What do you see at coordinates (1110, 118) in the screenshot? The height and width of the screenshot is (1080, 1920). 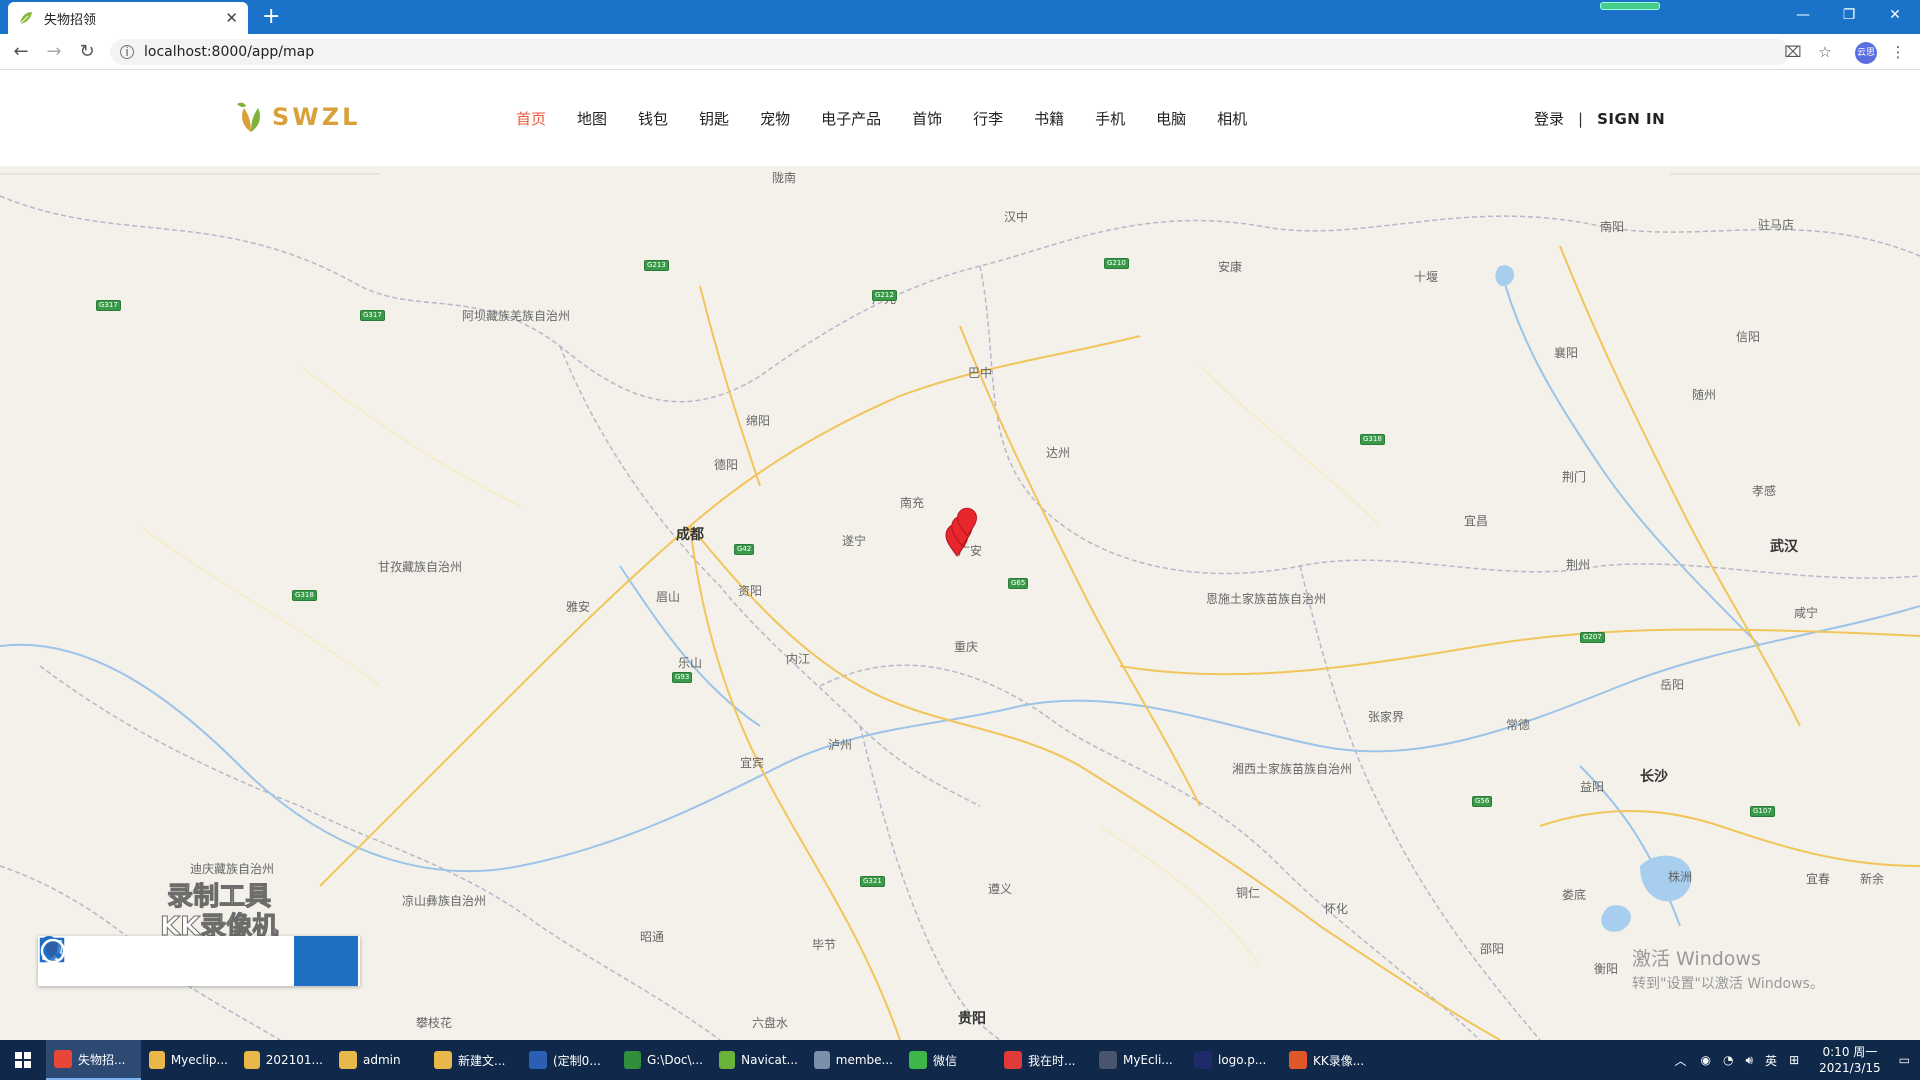 I see `nav-item-phones: 手机` at bounding box center [1110, 118].